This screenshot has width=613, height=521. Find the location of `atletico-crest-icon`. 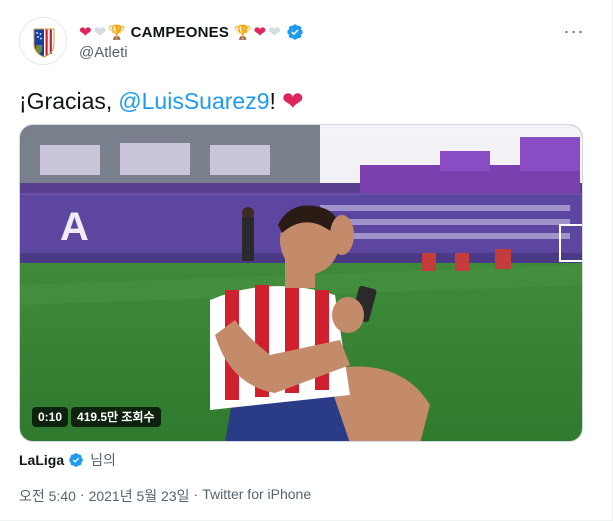

atletico-crest-icon is located at coordinates (43, 41).